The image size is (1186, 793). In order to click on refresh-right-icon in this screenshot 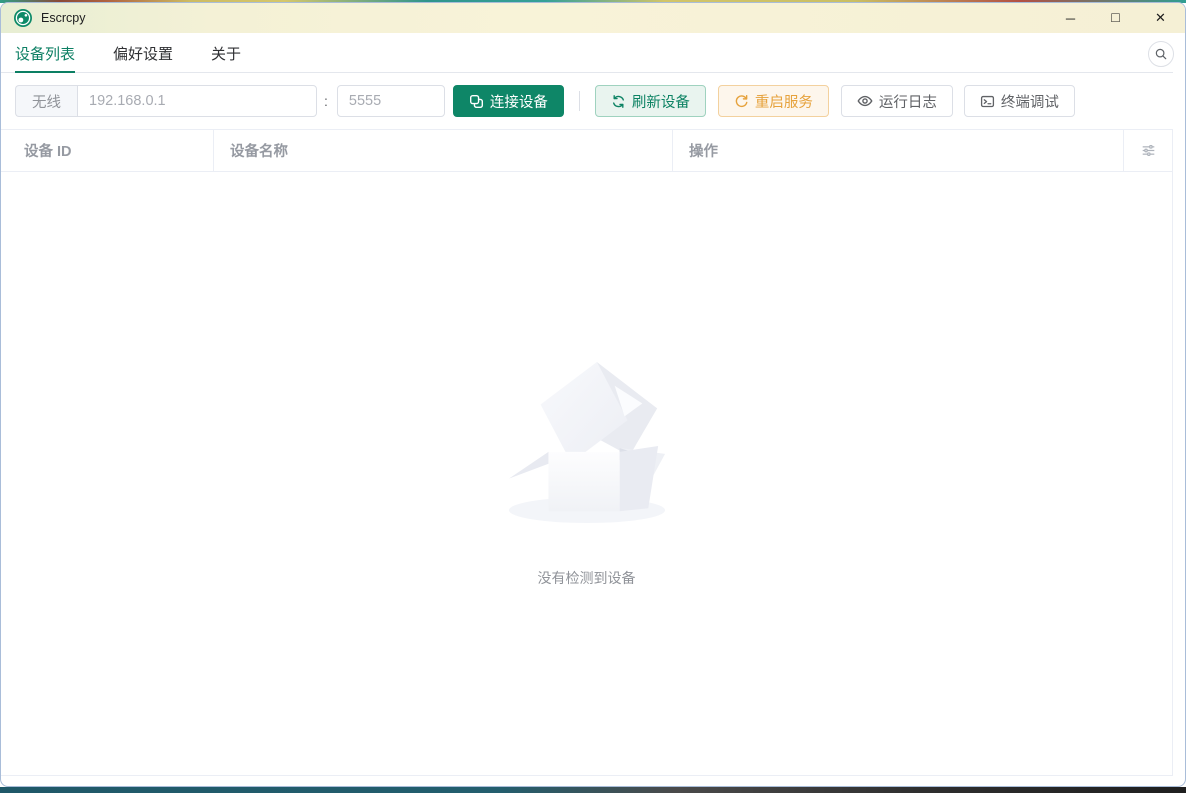, I will do `click(741, 101)`.